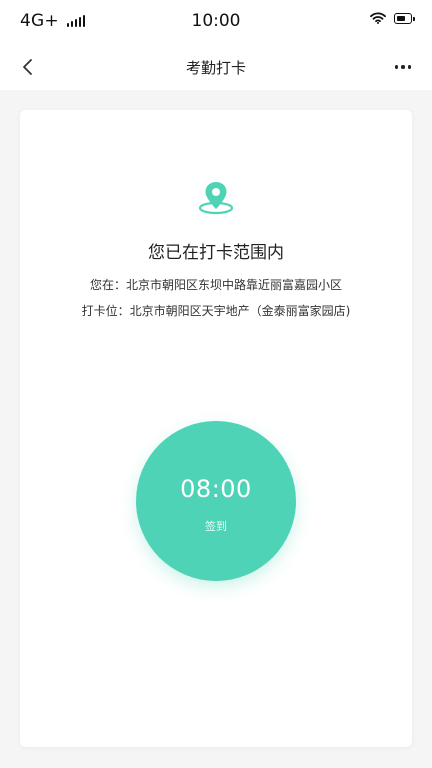  I want to click on status-bar: 4G+ 10:00, so click(216, 22).